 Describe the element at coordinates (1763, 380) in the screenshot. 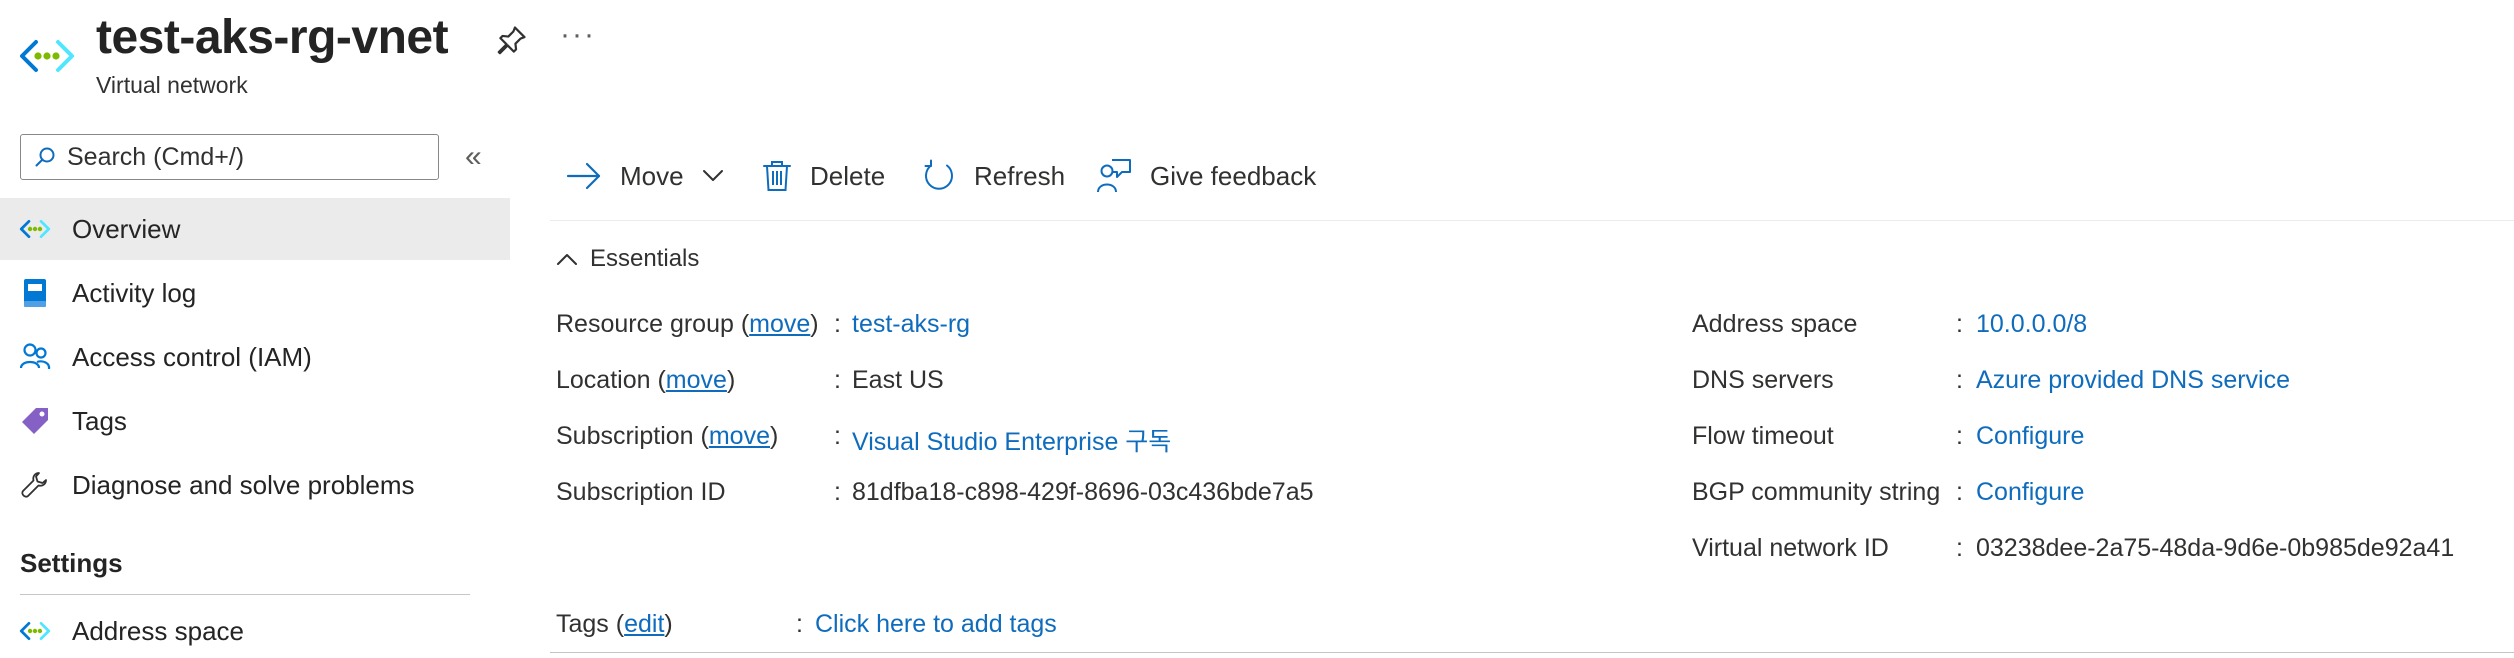

I see `dns-servers-label: DNS servers` at that location.